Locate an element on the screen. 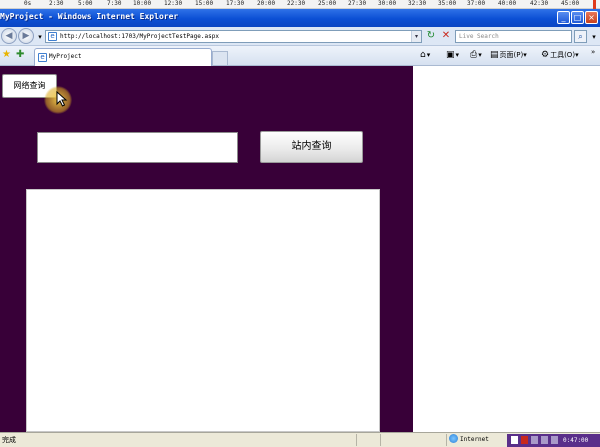  record-button is located at coordinates (524, 440).